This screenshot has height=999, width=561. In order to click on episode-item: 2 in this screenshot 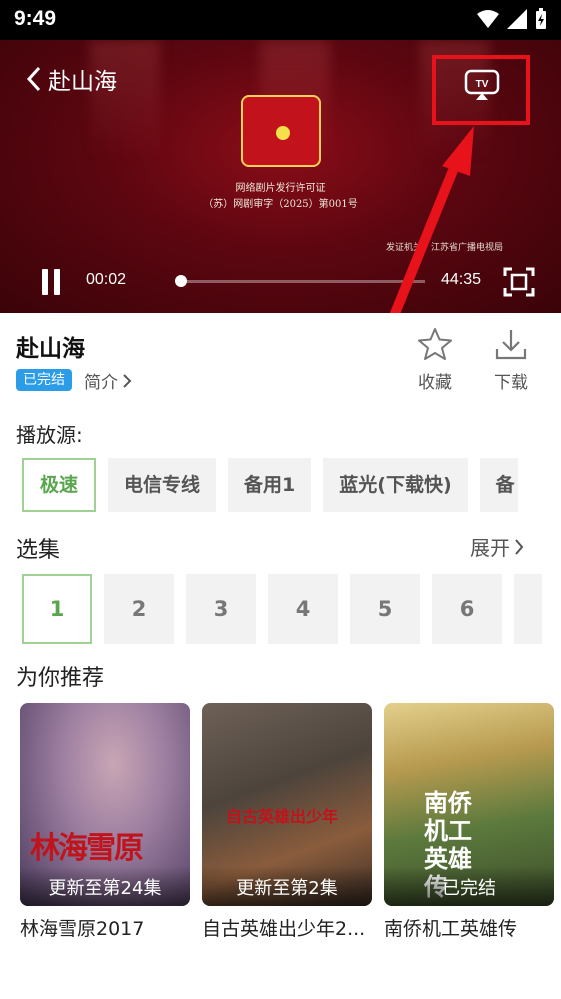, I will do `click(139, 609)`.